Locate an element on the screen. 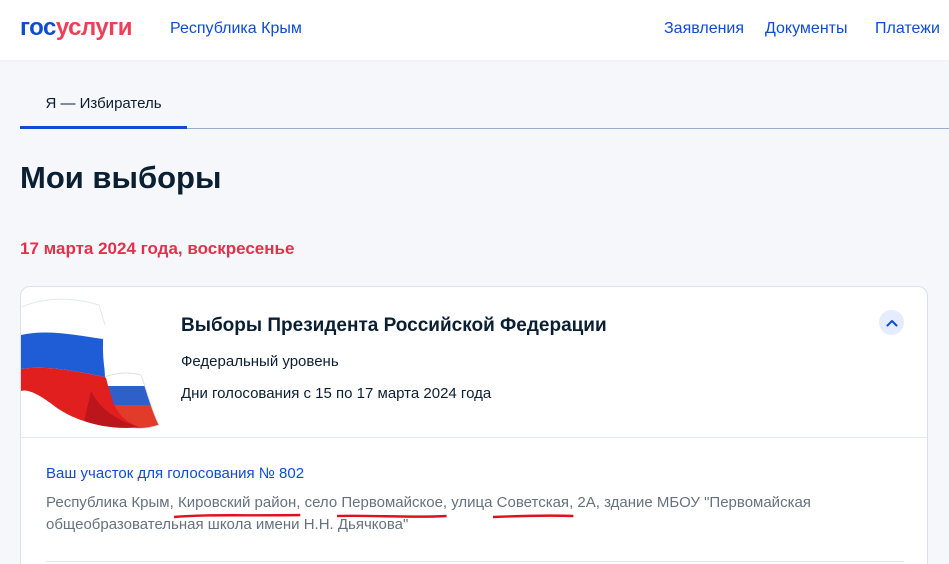 The width and height of the screenshot is (949, 564). chevron-up-icon is located at coordinates (891, 322).